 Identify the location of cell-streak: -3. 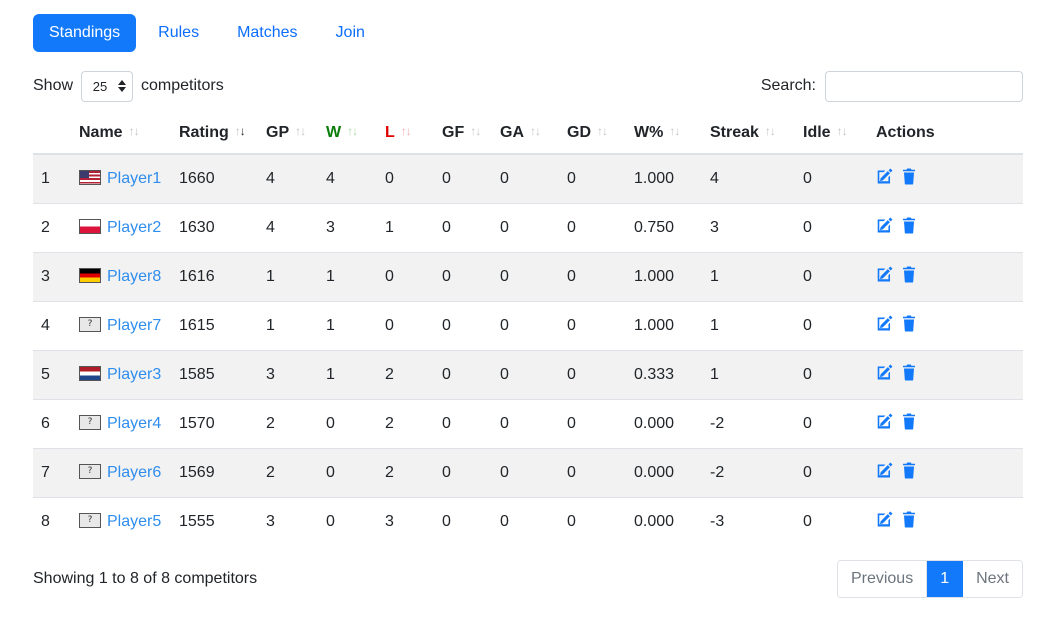
(748, 521).